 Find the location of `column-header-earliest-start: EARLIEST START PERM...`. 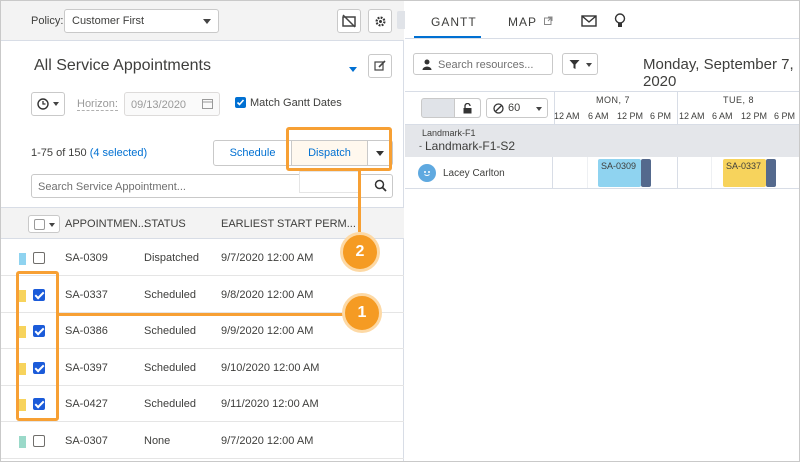

column-header-earliest-start: EARLIEST START PERM... is located at coordinates (288, 224).